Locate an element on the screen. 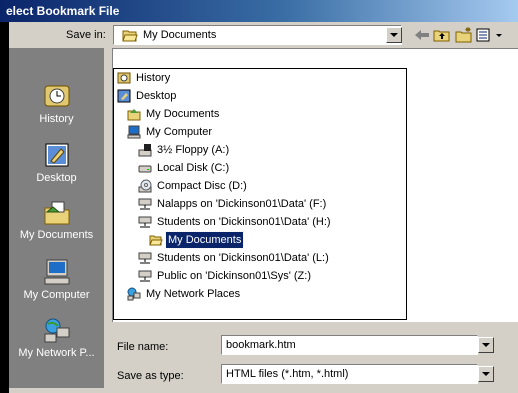  dropdown-item-nalapps-f: Nalapps on 'Dickinson01\Data' (F:) is located at coordinates (233, 204).